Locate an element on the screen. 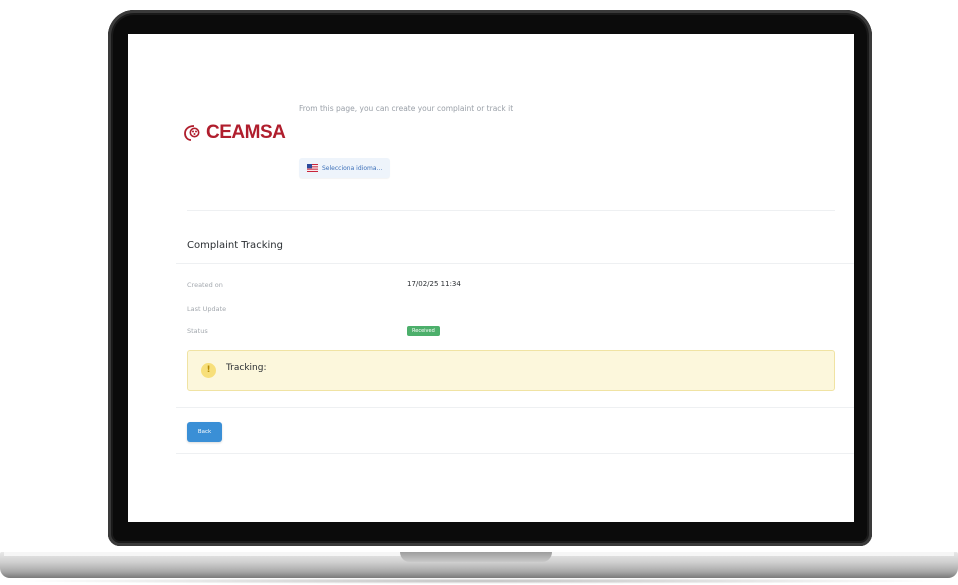  brand-logo: CEAMSA is located at coordinates (235, 133).